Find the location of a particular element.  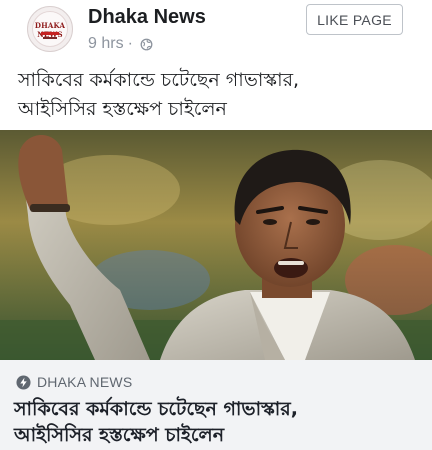

link-source: DHAKA NEWS is located at coordinates (74, 382).